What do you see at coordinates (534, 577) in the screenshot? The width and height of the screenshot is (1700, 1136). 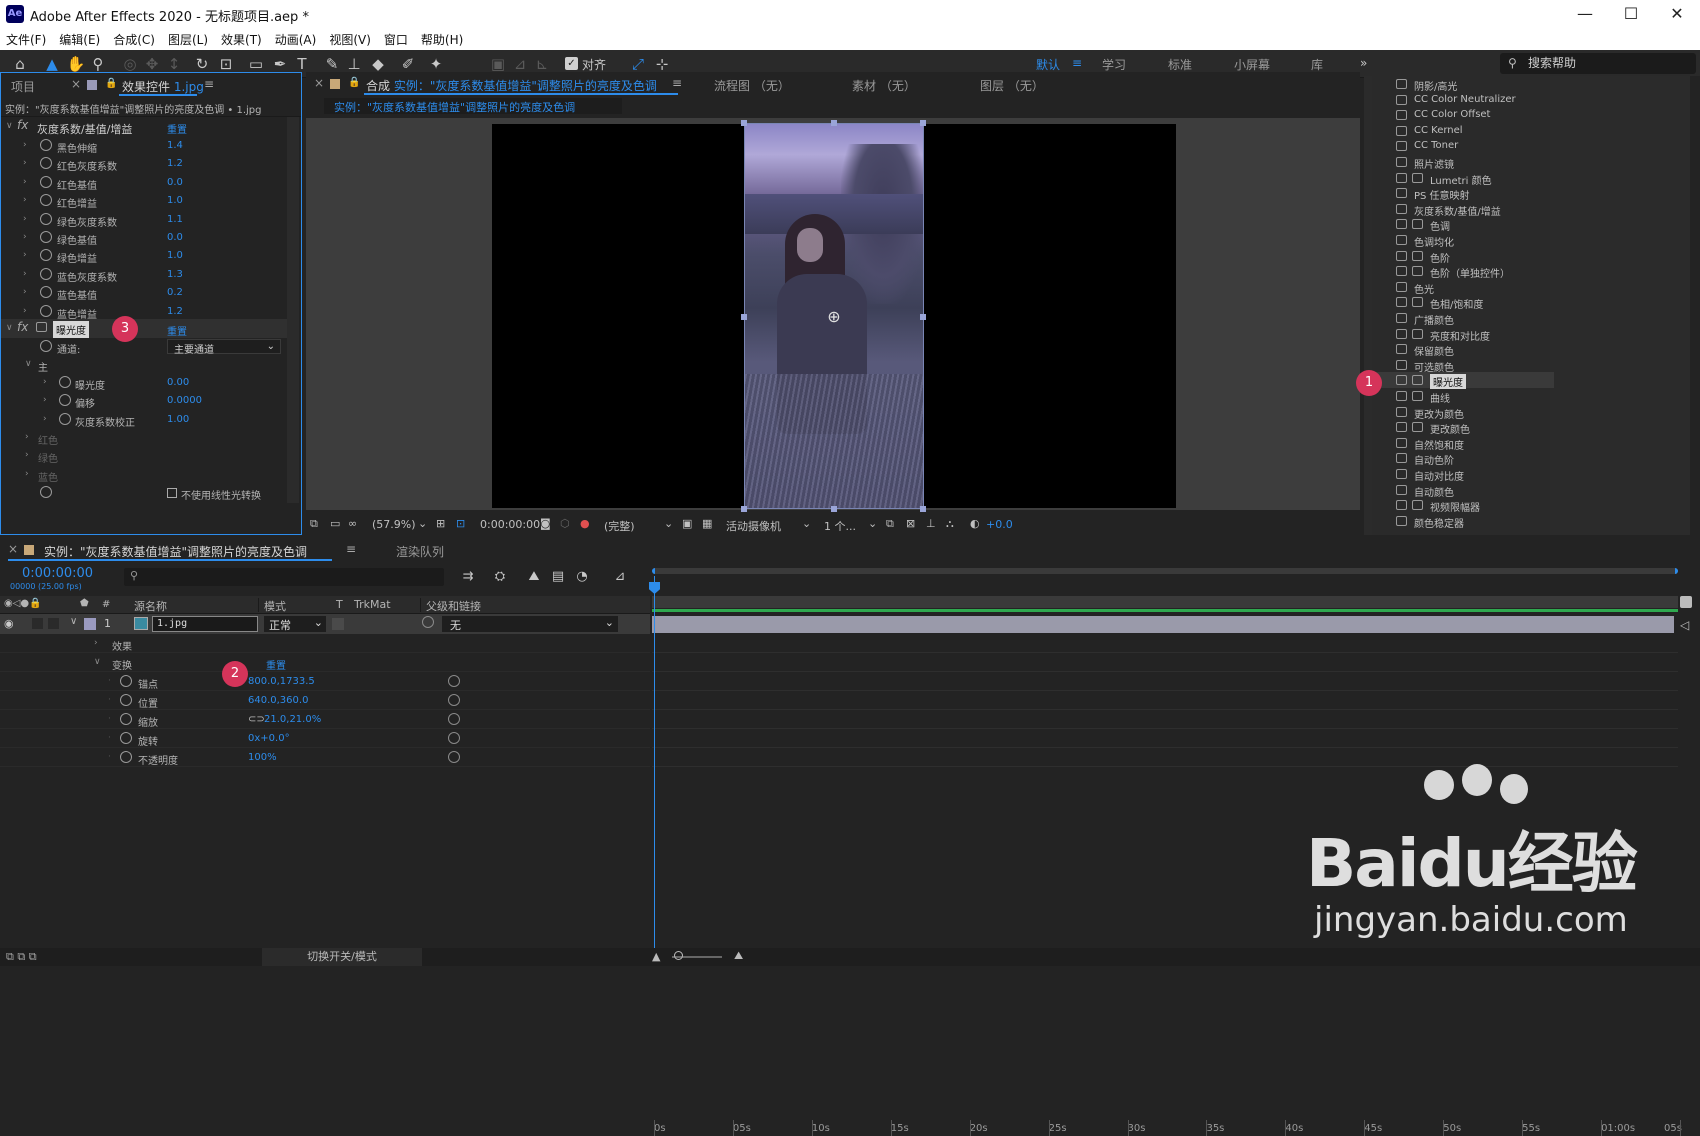 I see `shy-layers-icon: ⛰` at bounding box center [534, 577].